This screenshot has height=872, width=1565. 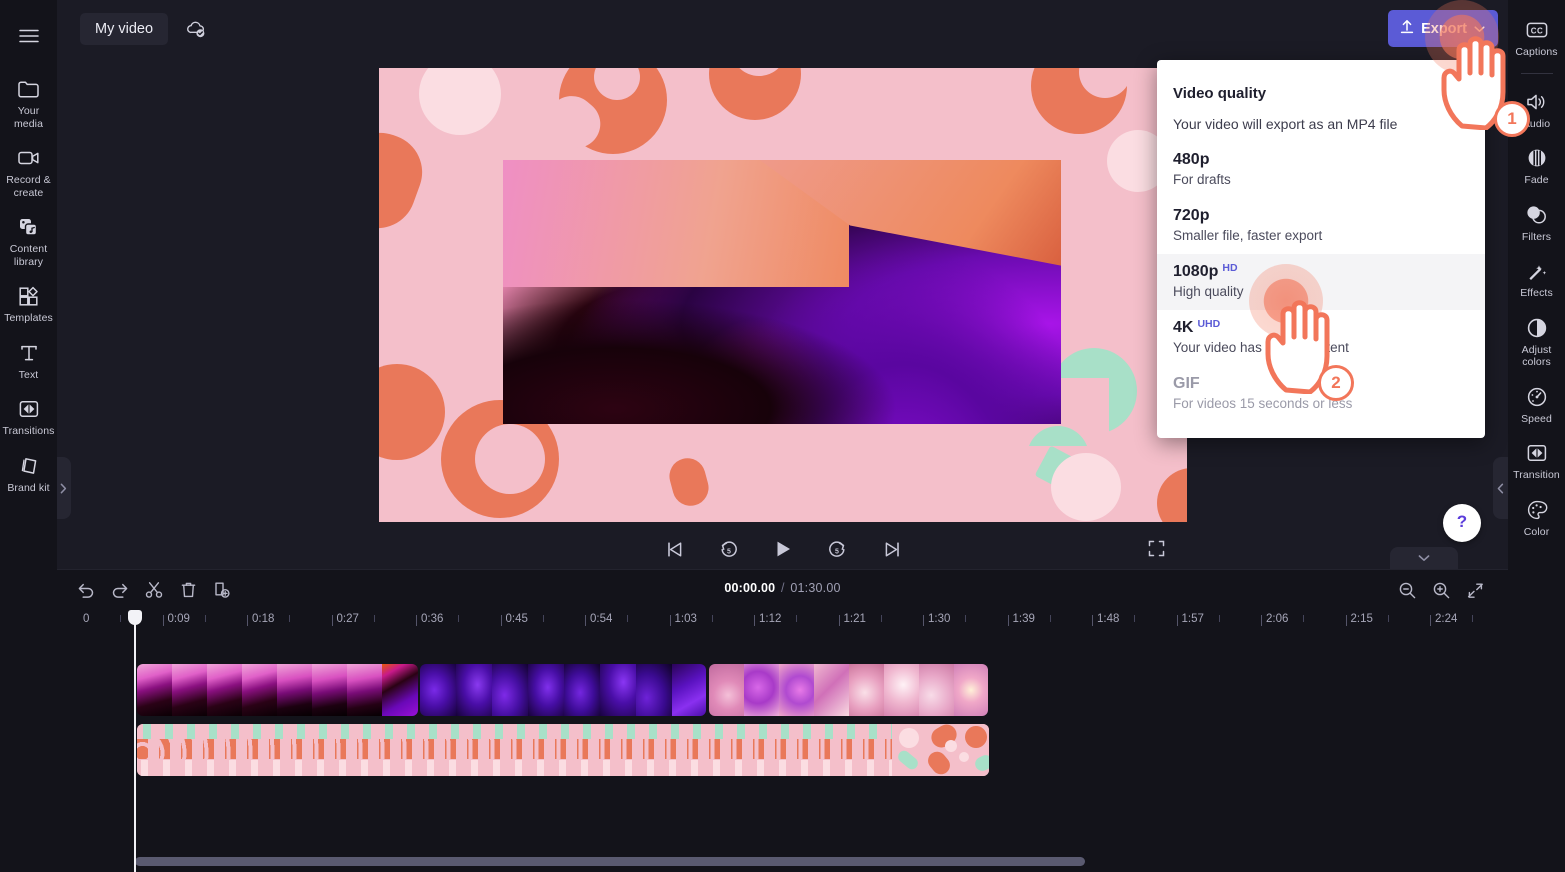 I want to click on redo-icon, so click(x=120, y=590).